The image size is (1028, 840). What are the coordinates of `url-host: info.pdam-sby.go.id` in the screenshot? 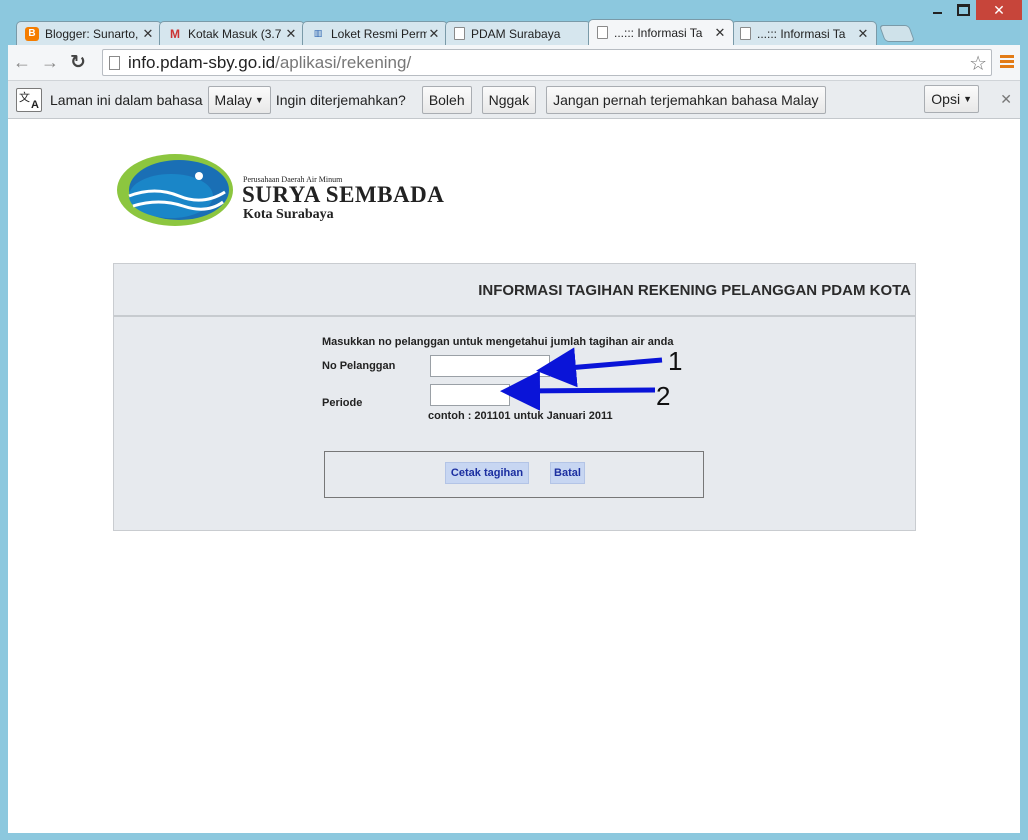 It's located at (202, 62).